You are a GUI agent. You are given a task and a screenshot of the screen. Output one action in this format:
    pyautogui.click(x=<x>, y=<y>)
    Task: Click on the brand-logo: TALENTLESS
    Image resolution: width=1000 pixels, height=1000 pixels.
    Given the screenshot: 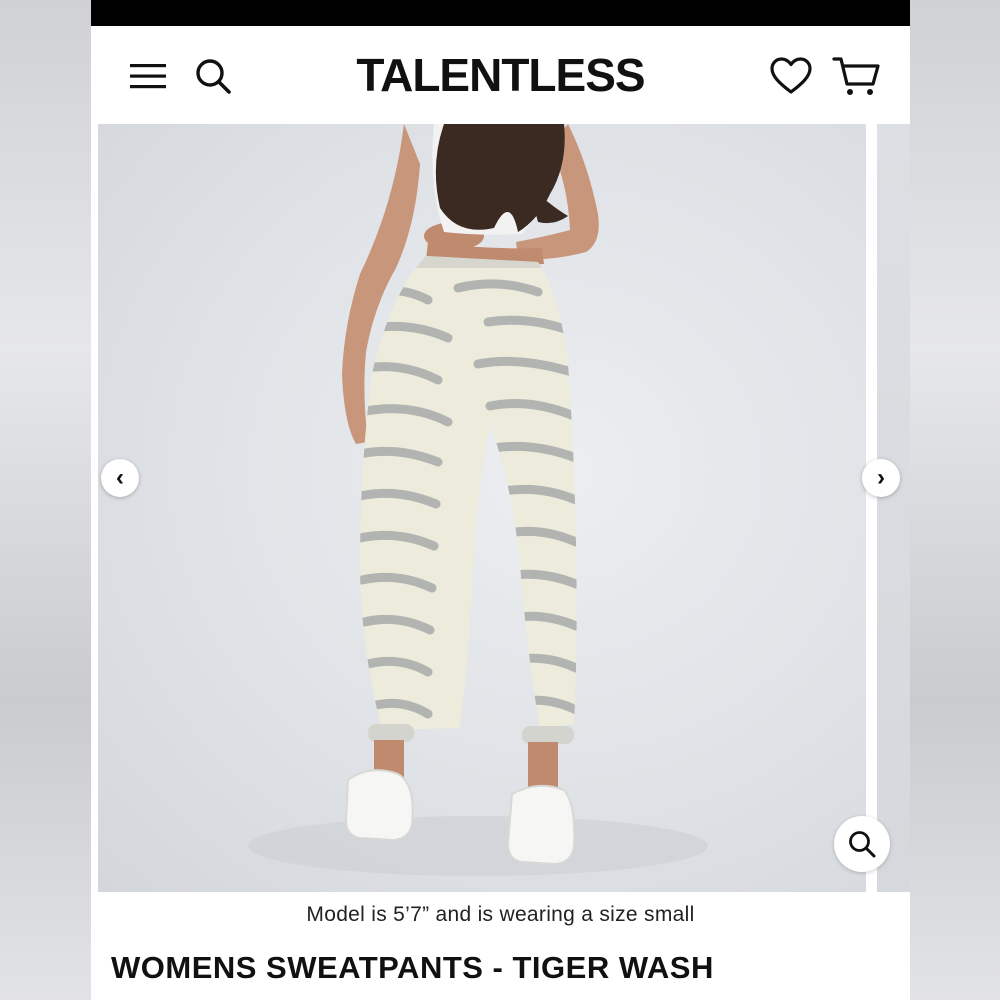 What is the action you would take?
    pyautogui.click(x=500, y=75)
    